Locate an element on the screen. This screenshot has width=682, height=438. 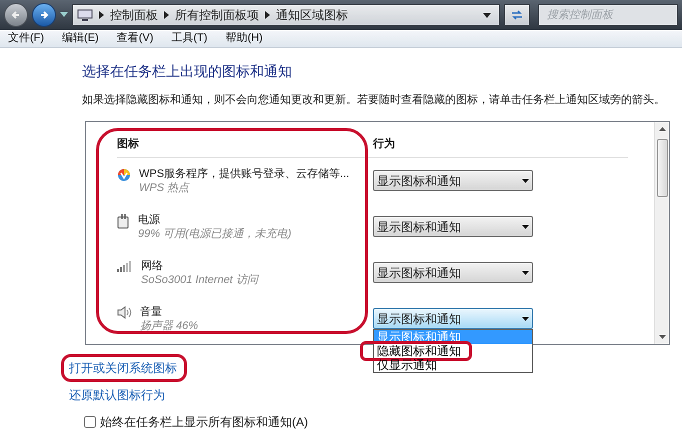
dropdown-option: 隐藏图标和通知 is located at coordinates (453, 351).